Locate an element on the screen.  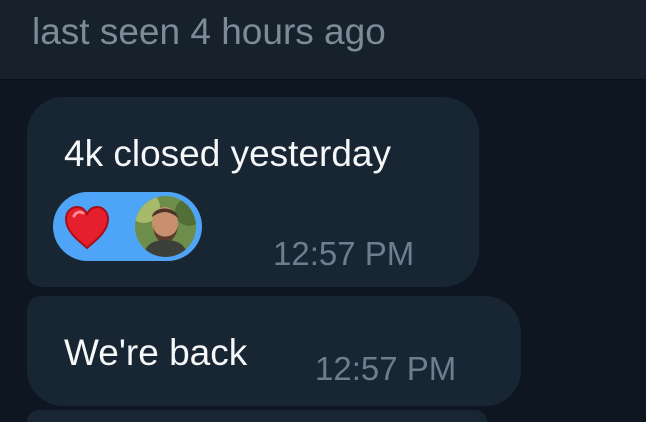
reaction-user-avatar is located at coordinates (165, 226).